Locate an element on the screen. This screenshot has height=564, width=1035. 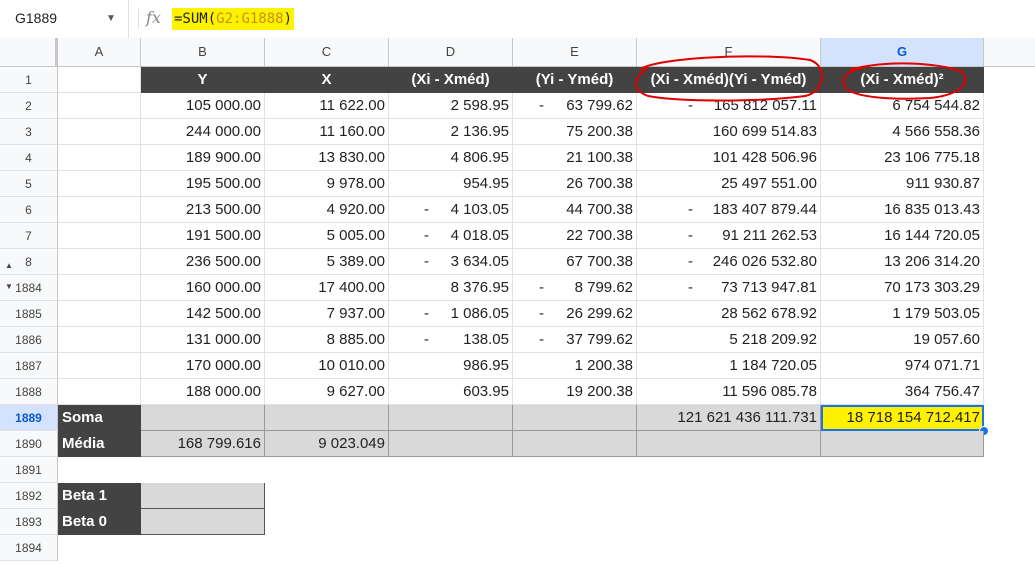
row-number: 1887 is located at coordinates (29, 366).